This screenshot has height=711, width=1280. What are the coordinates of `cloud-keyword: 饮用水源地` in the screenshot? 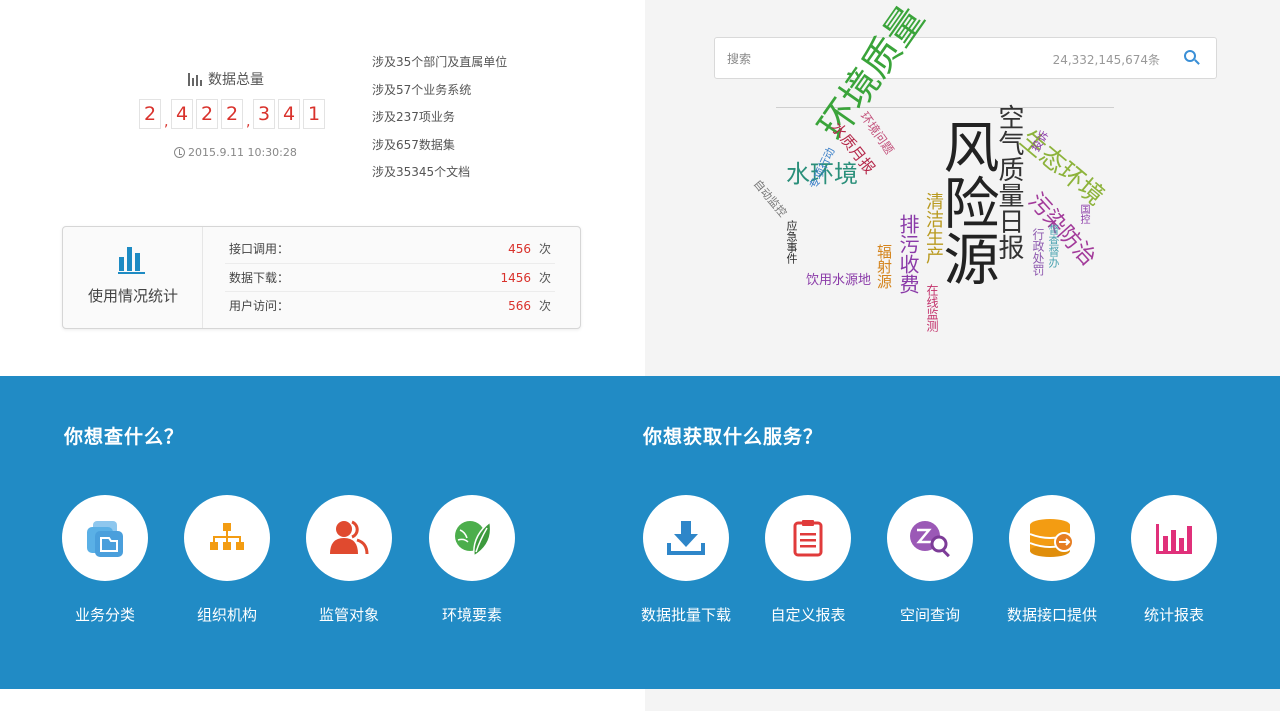 It's located at (838, 280).